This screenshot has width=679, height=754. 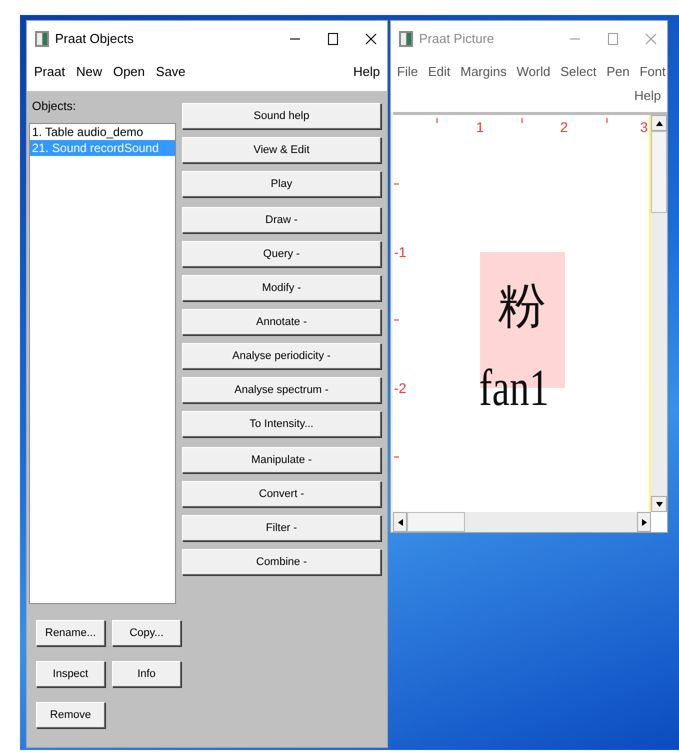 What do you see at coordinates (456, 39) in the screenshot?
I see `window-title: Praat Picture` at bounding box center [456, 39].